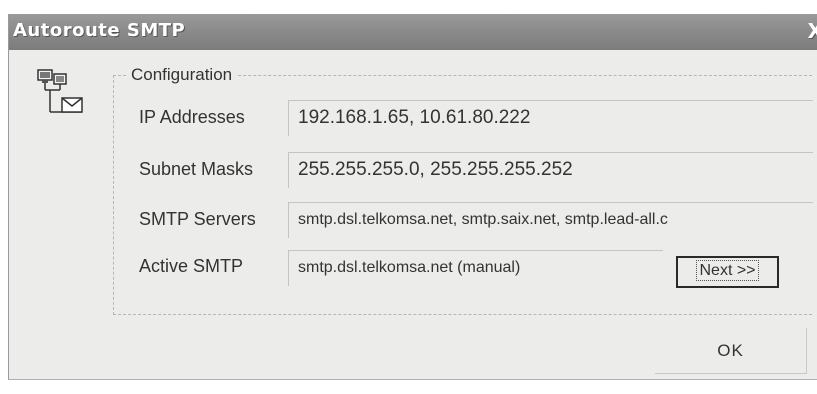  What do you see at coordinates (196, 169) in the screenshot?
I see `subnet-masks-label: Subnet Masks` at bounding box center [196, 169].